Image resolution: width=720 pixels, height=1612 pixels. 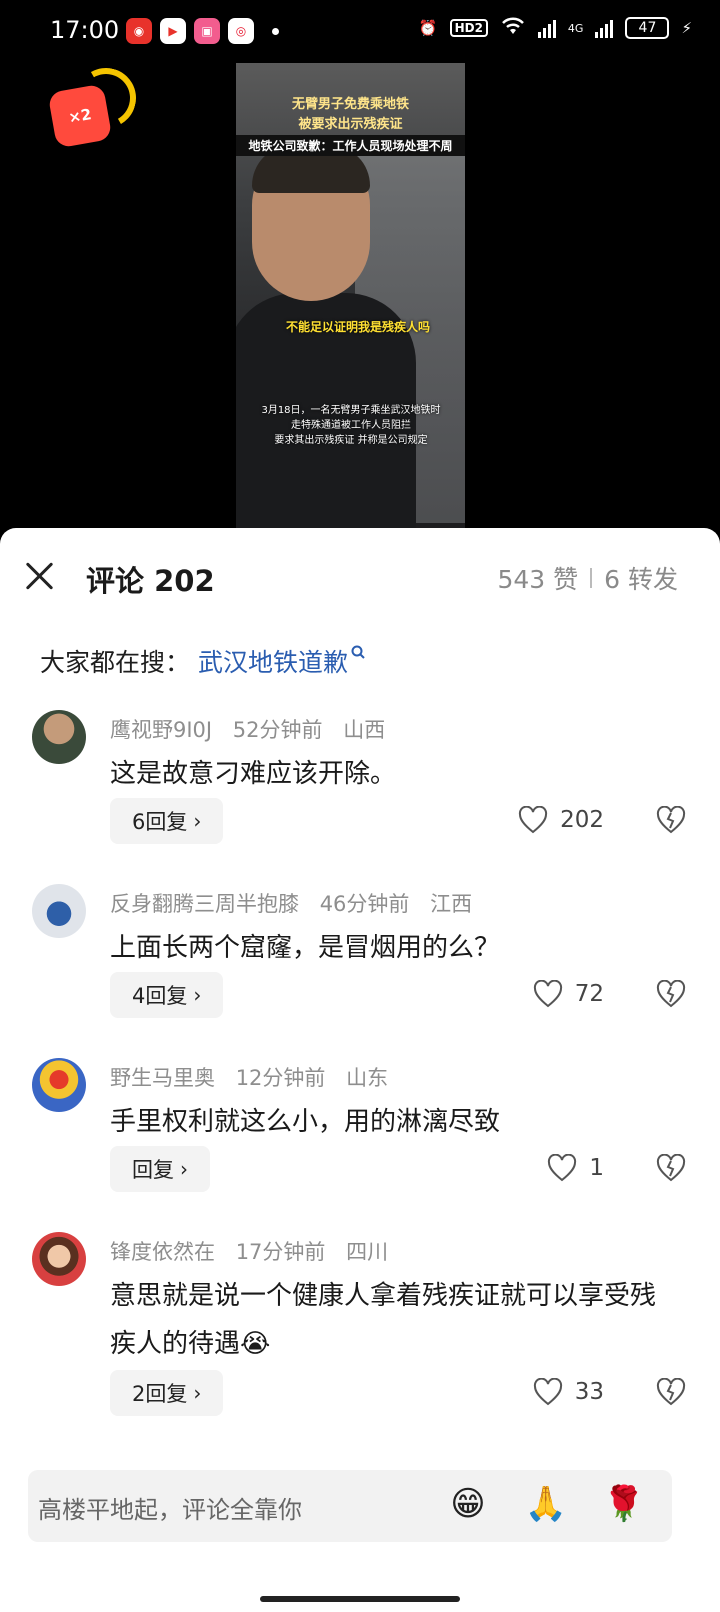 I want to click on comment-meta: 锋度依然在 17分钟前 四川, so click(x=256, y=1251).